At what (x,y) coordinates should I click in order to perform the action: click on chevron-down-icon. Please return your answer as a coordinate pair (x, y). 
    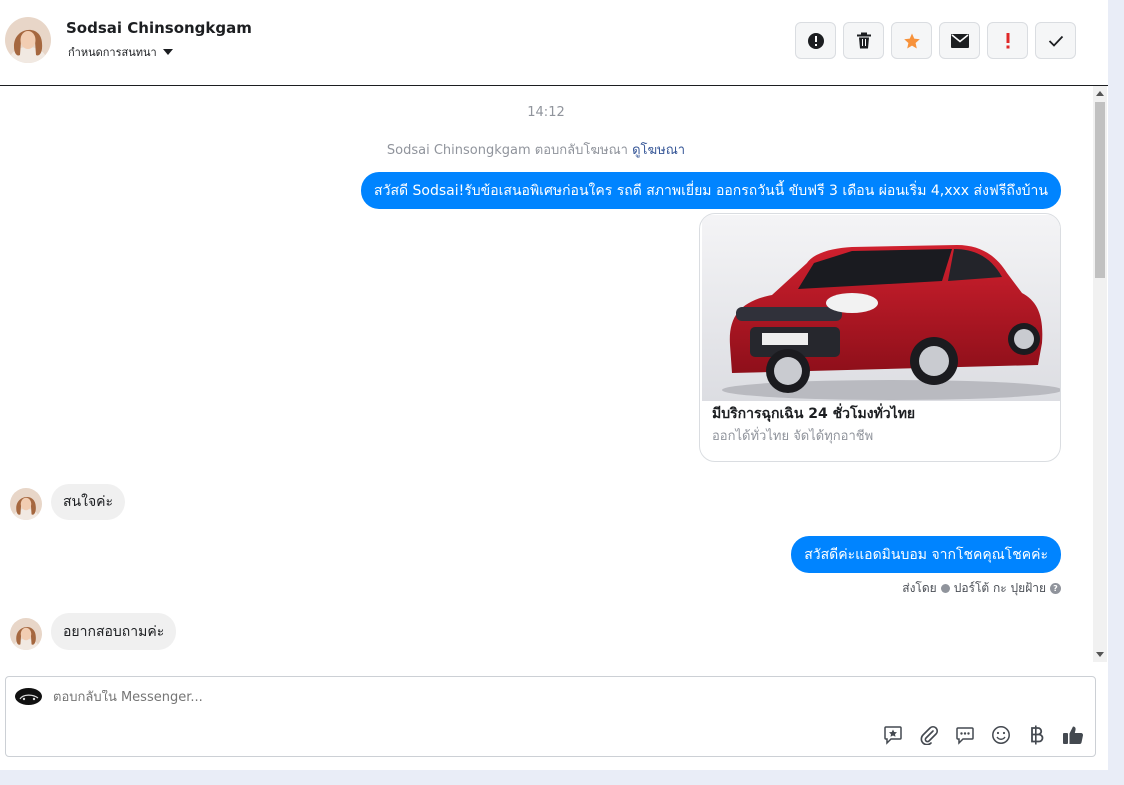
    Looking at the image, I should click on (167, 52).